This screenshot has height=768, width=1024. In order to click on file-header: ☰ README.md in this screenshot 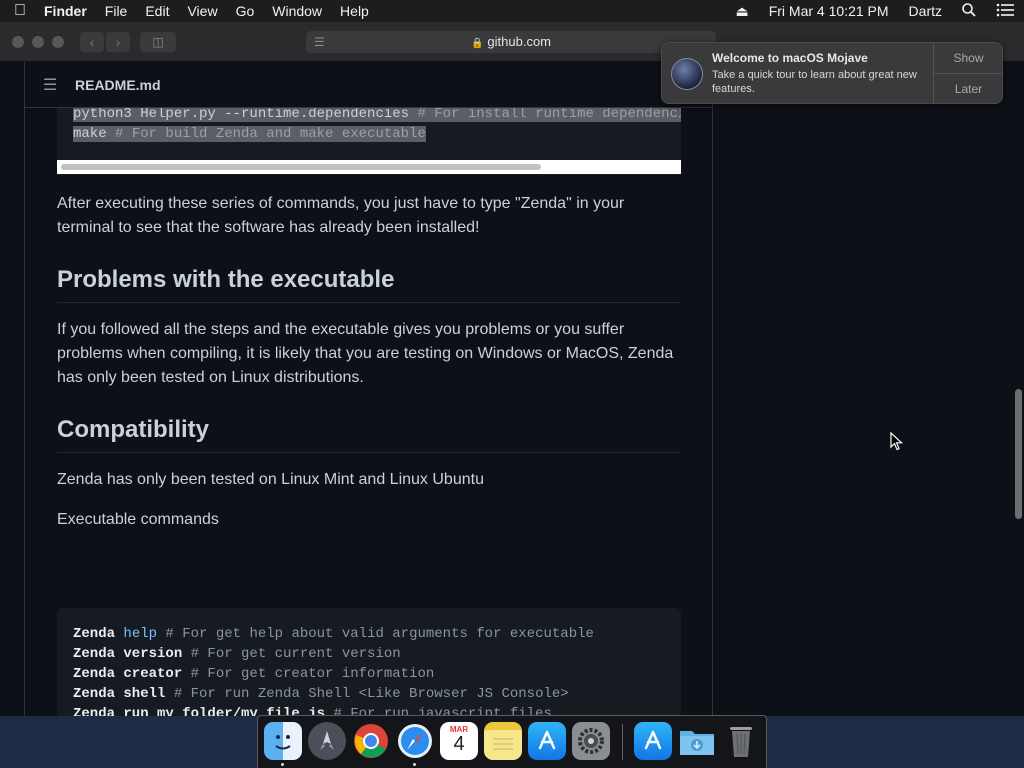, I will do `click(368, 85)`.